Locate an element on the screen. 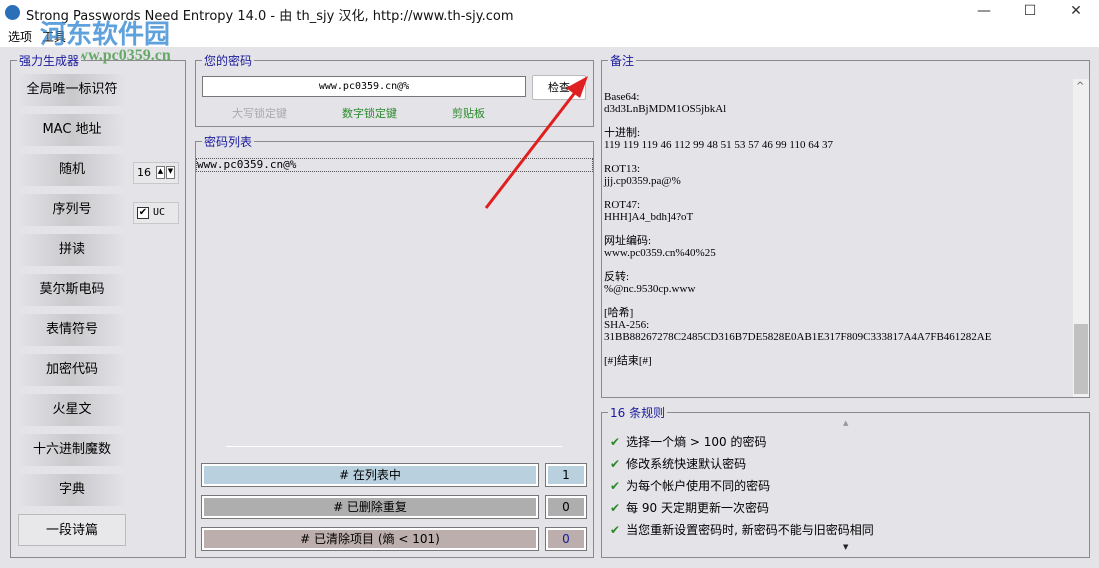 This screenshot has width=1099, height=568. generator-button: 序列号 is located at coordinates (72, 210).